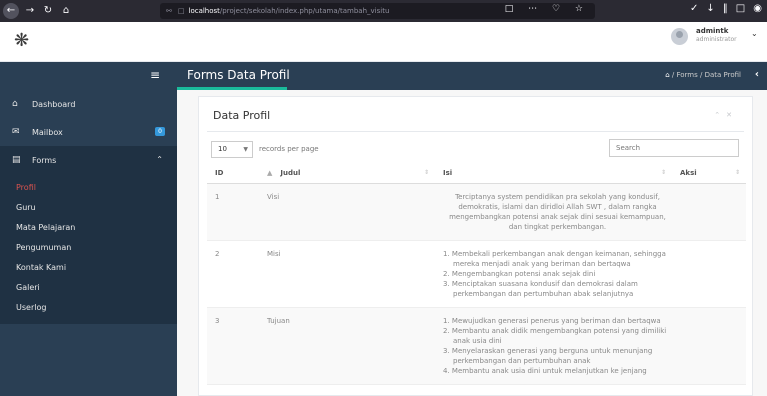 This screenshot has height=396, width=767. Describe the element at coordinates (155, 75) in the screenshot. I see `menu-toggle-icon: ≡` at that location.